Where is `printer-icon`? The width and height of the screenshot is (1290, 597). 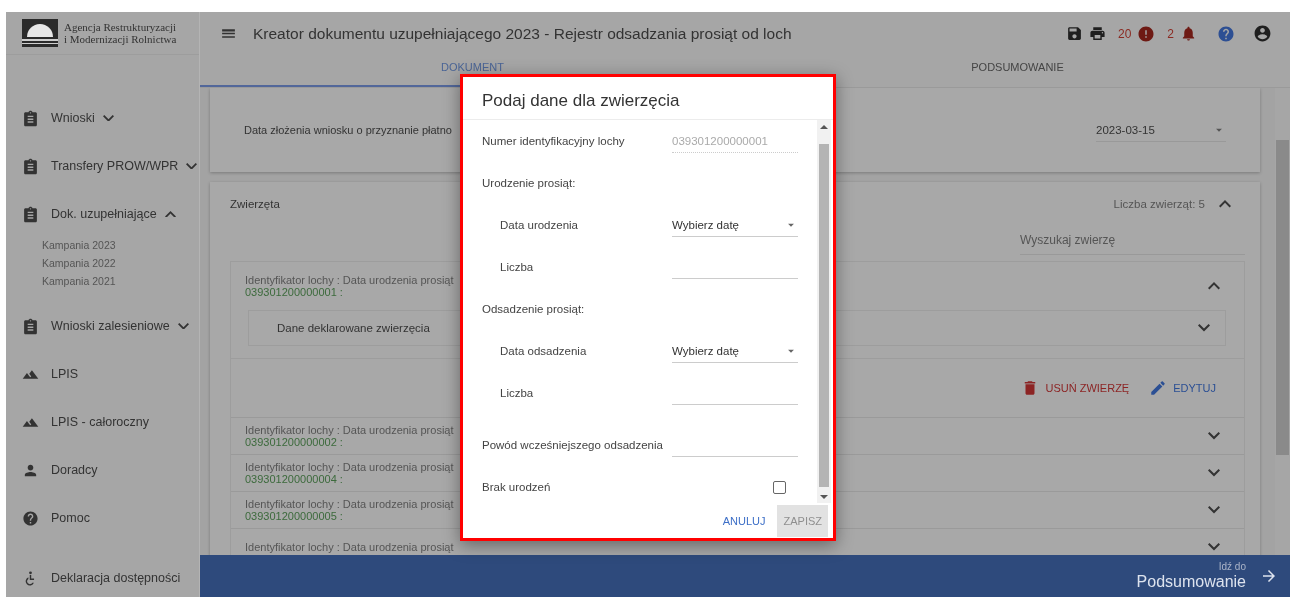
printer-icon is located at coordinates (1097, 33).